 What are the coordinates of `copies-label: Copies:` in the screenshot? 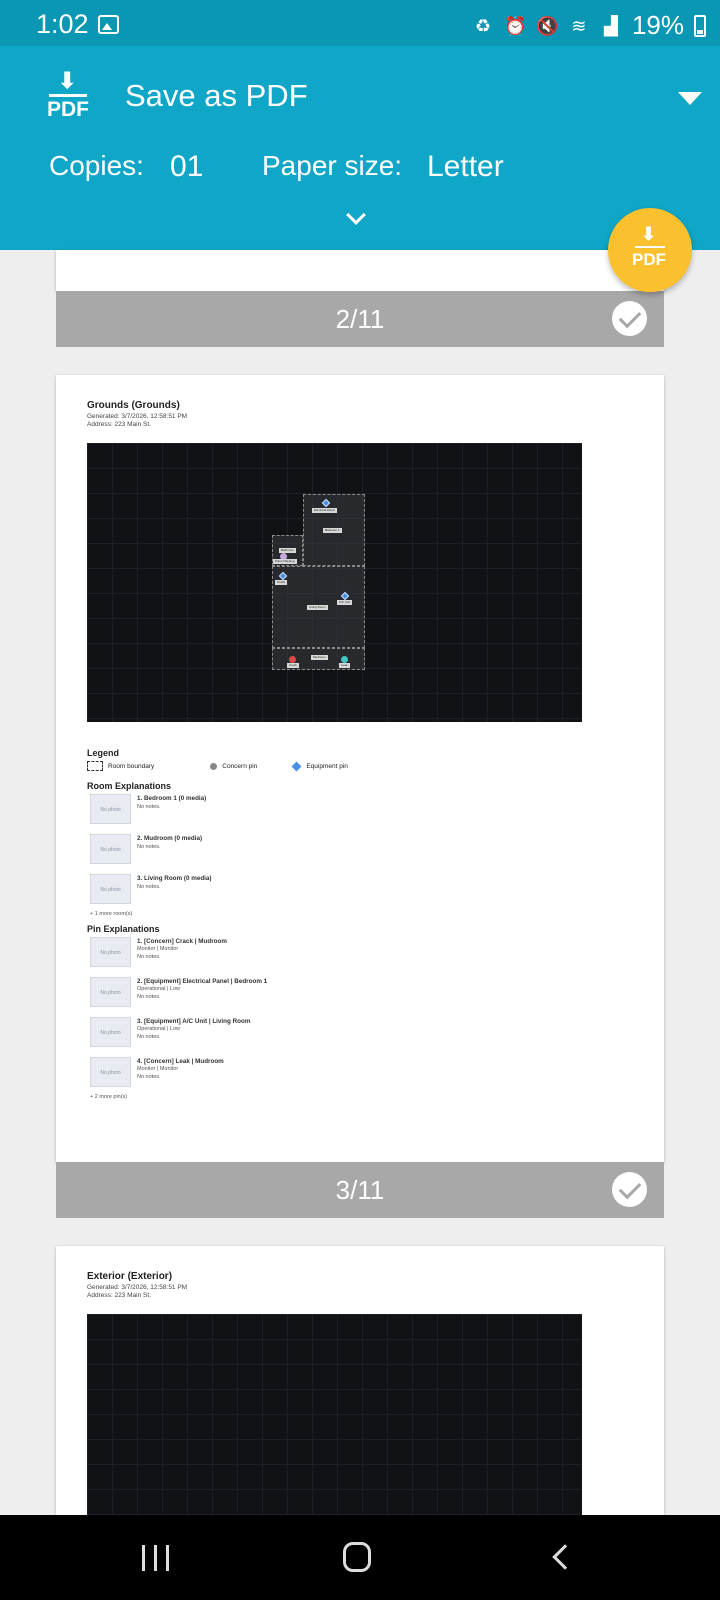 It's located at (96, 165).